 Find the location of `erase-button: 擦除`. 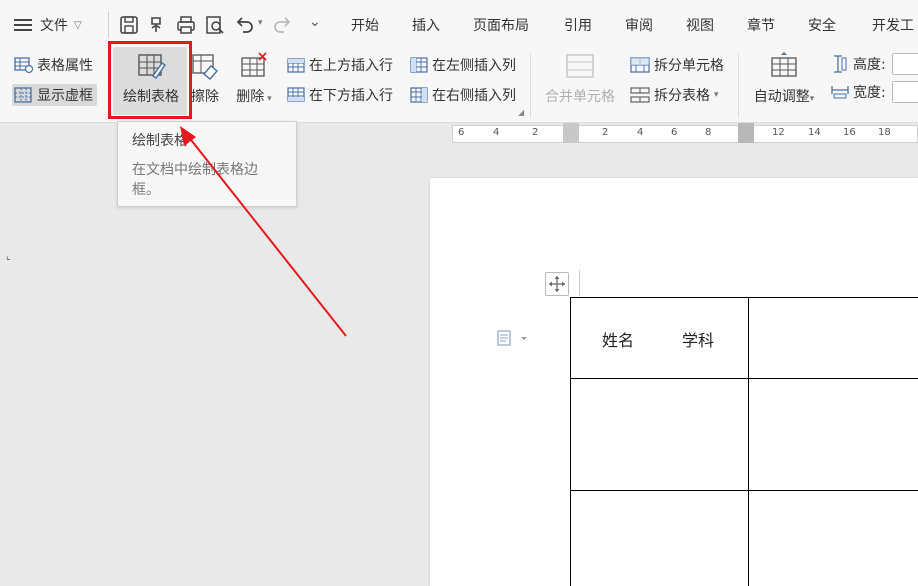

erase-button: 擦除 is located at coordinates (205, 79).